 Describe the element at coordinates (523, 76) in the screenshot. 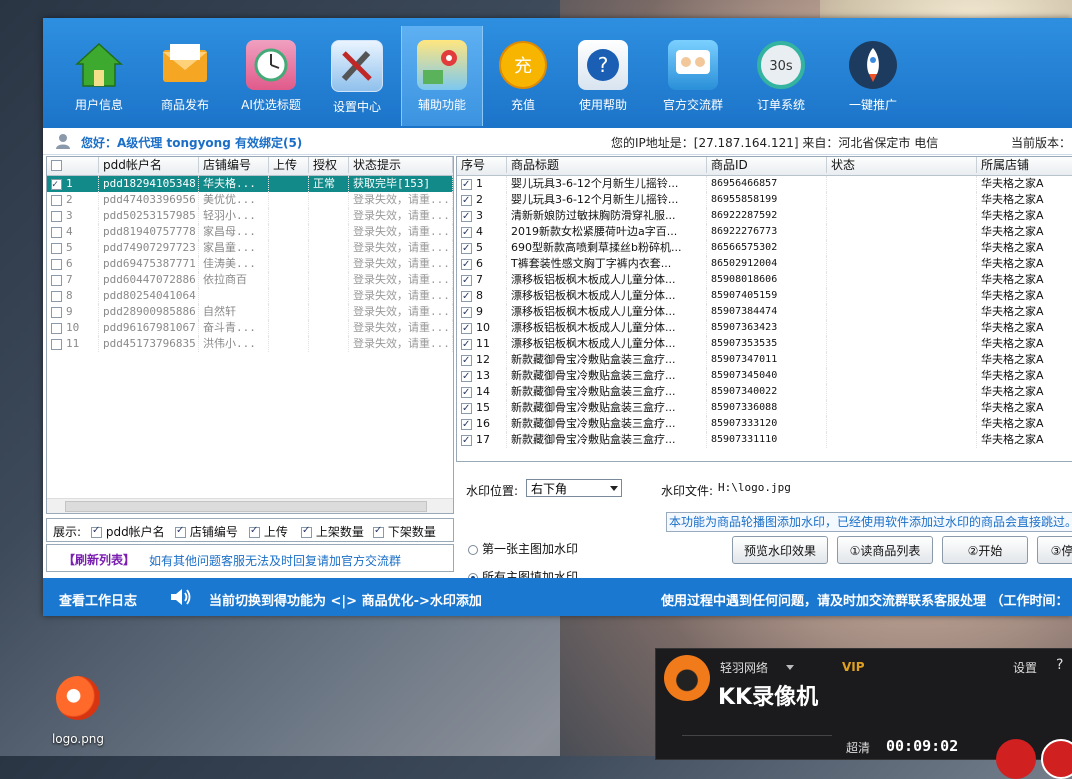

I see `toolbar-recharge: 充 充值` at that location.